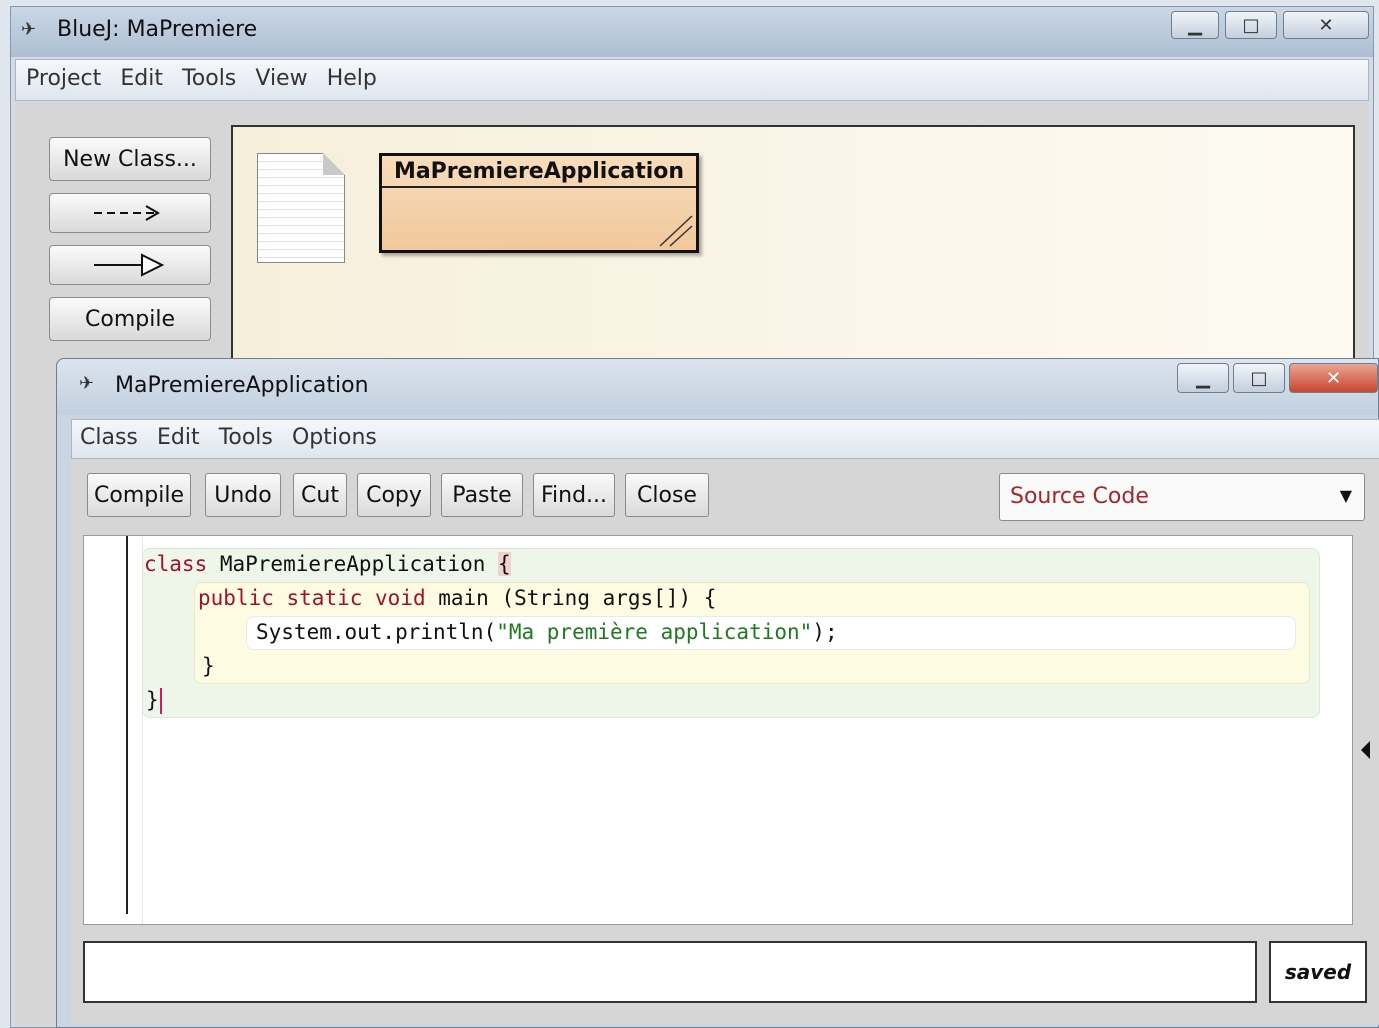 The image size is (1379, 1028). Describe the element at coordinates (236, 598) in the screenshot. I see `keyword-public: public` at that location.